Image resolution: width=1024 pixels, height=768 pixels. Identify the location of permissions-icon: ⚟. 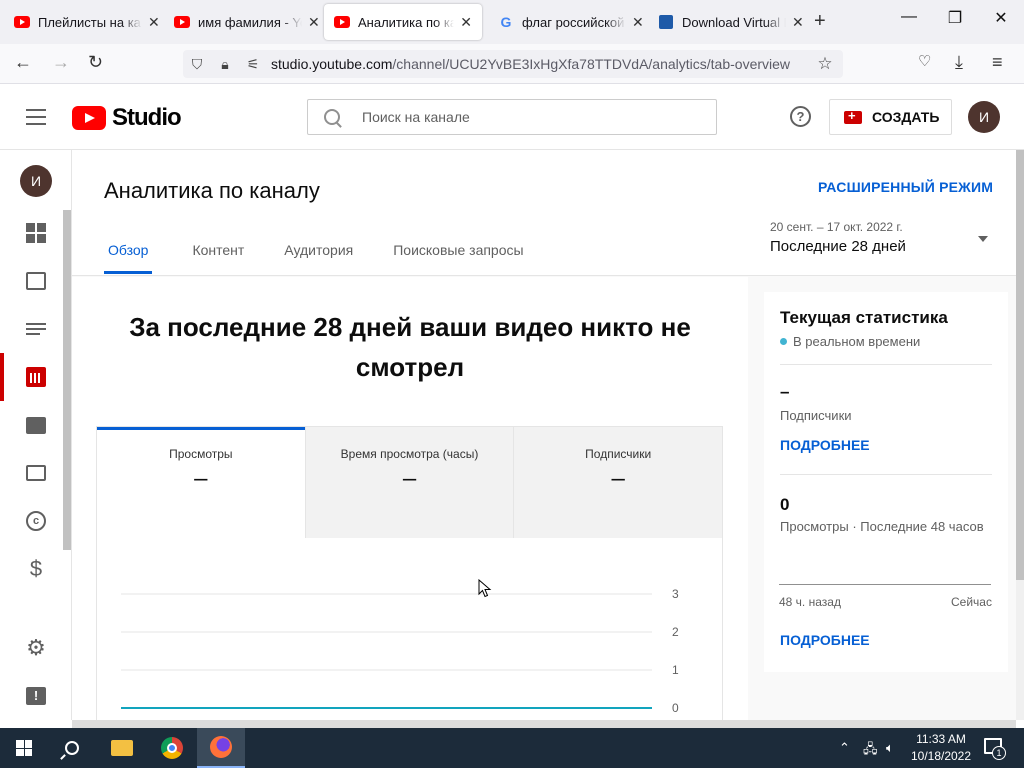
(253, 64).